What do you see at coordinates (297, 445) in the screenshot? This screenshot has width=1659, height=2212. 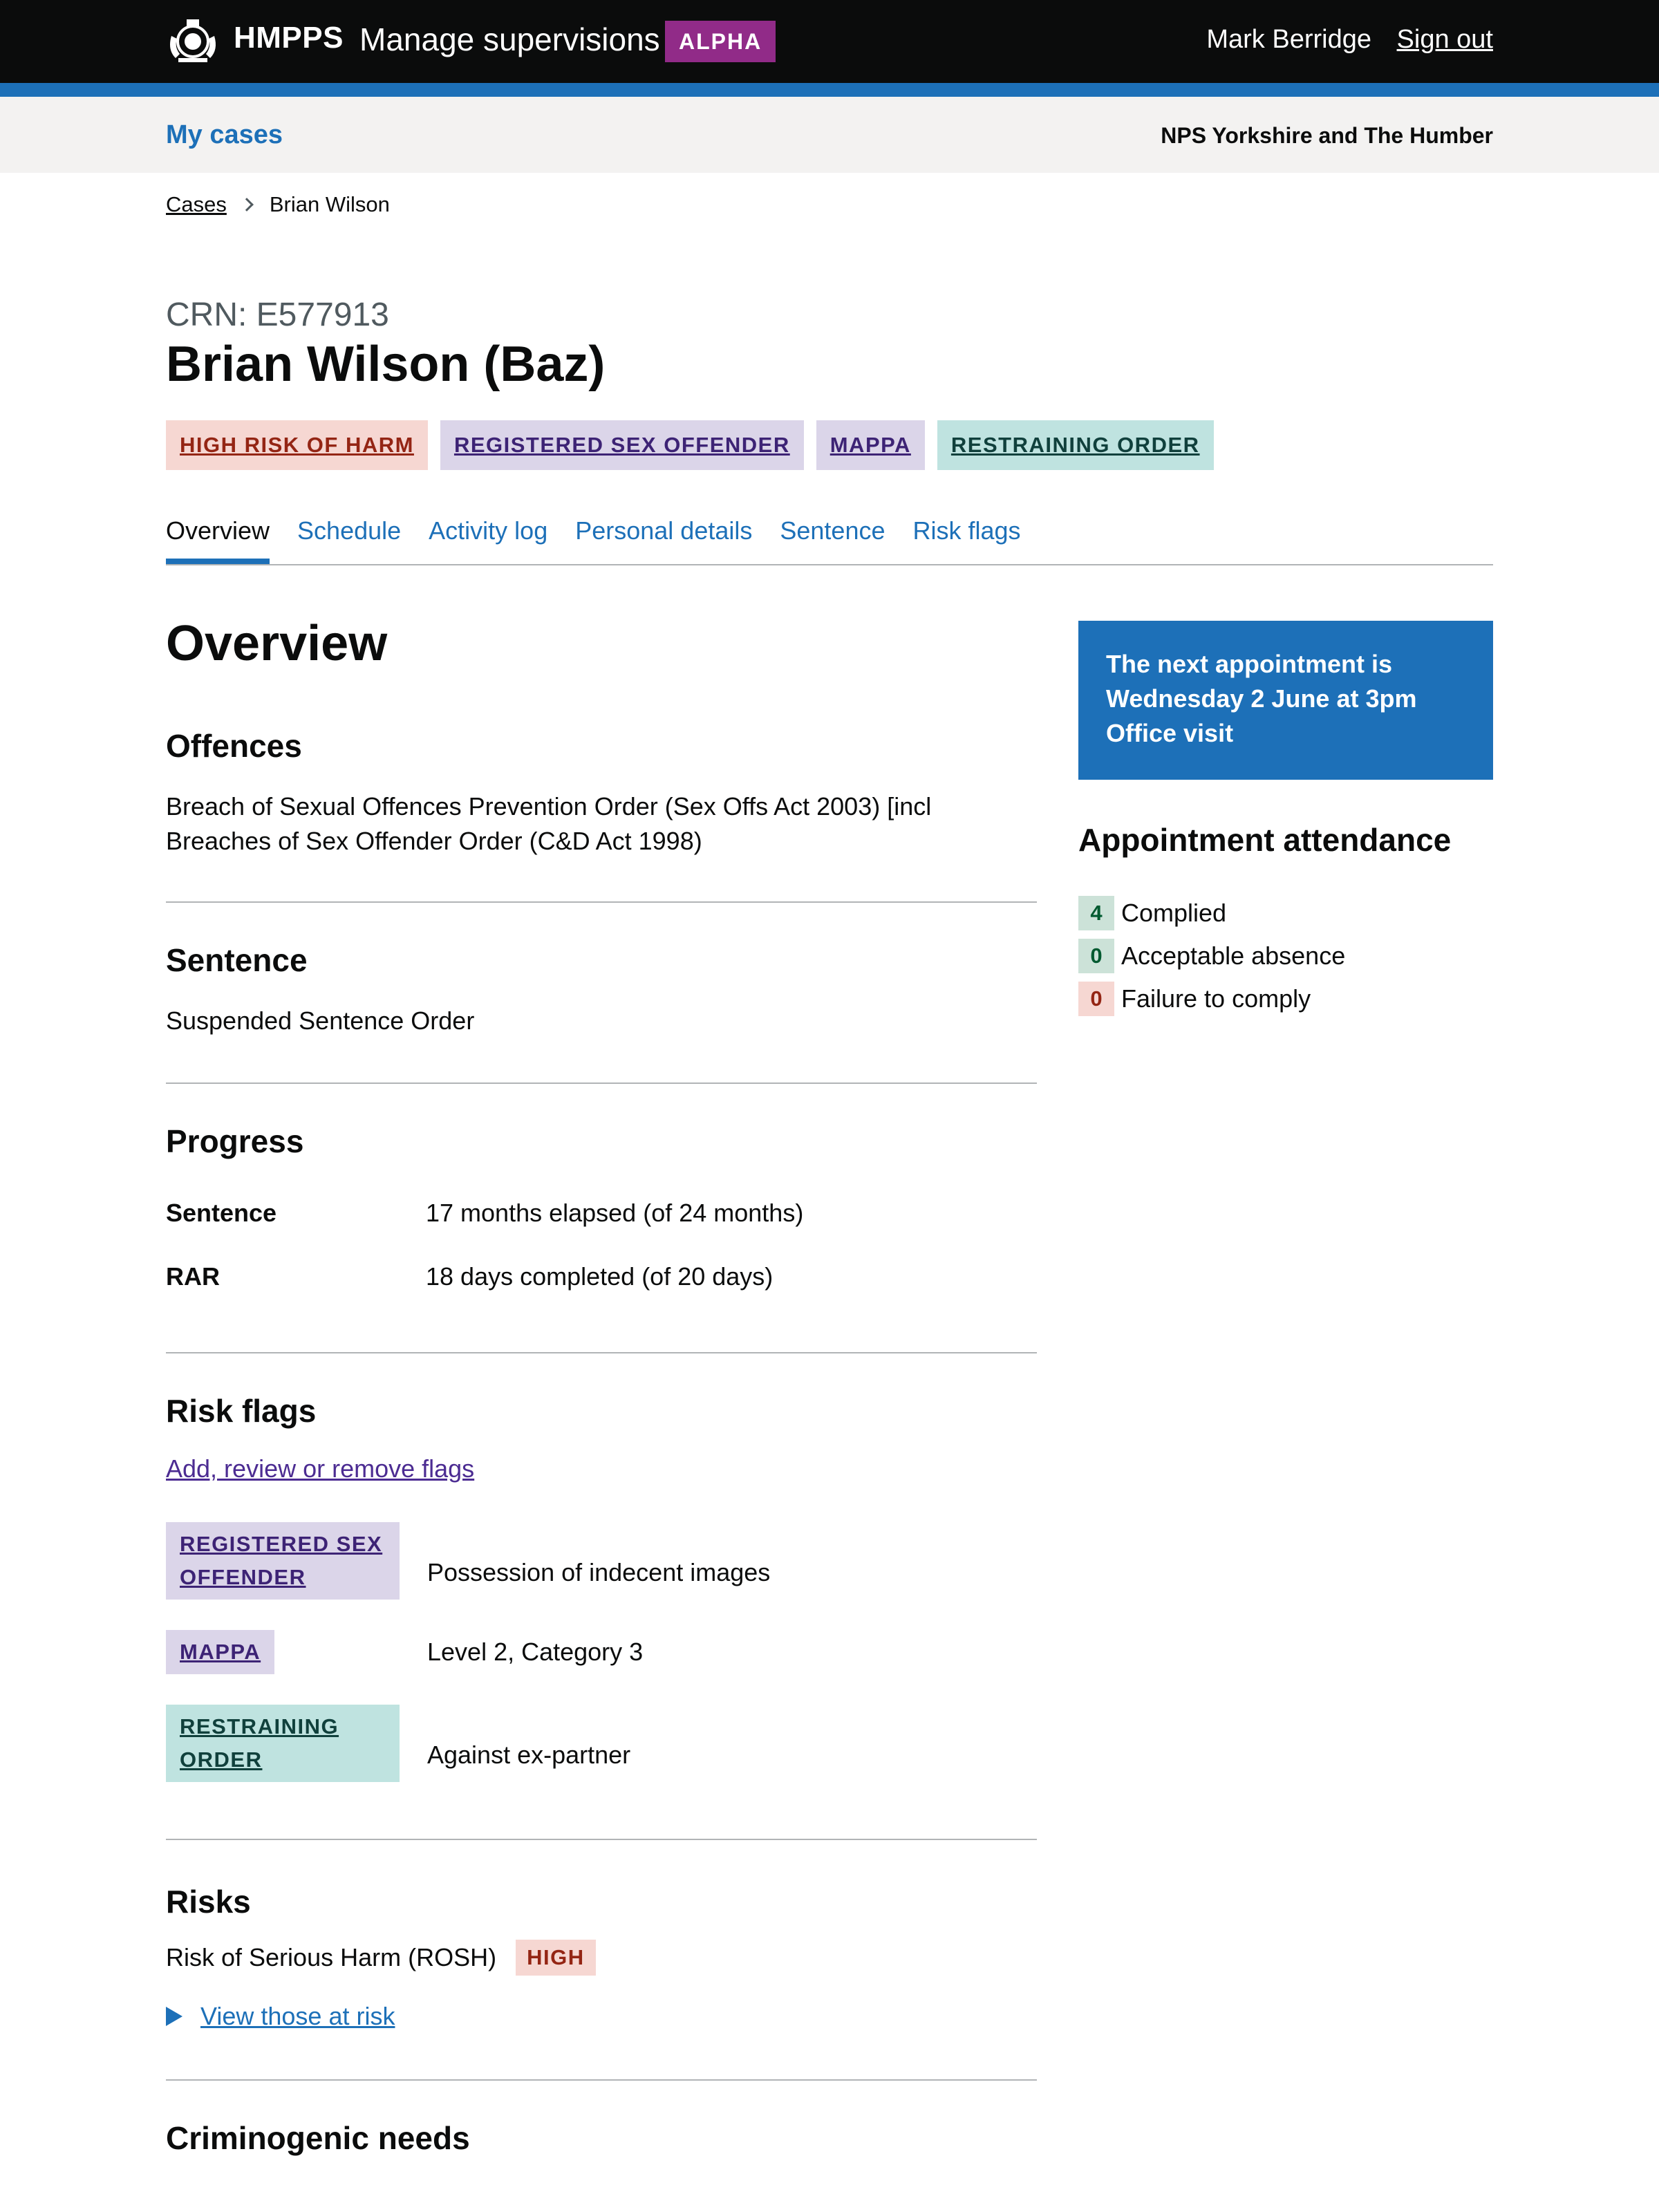 I see `flag-high-risk-of-harm: HIGH RISK OF HARM` at bounding box center [297, 445].